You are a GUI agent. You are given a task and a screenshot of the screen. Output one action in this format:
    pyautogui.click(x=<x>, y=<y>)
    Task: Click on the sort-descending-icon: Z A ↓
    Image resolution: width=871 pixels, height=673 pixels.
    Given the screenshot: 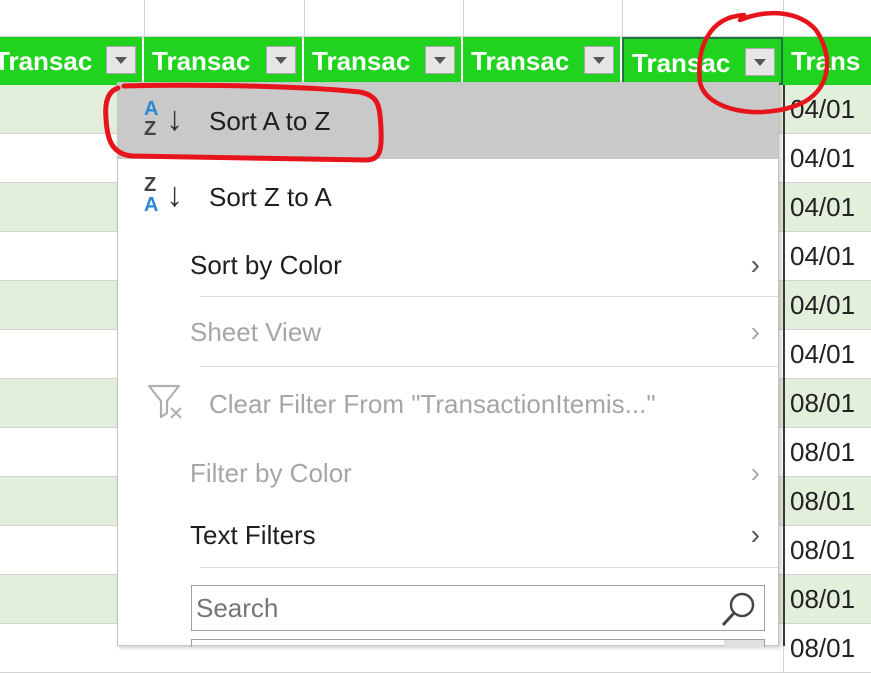 What is the action you would take?
    pyautogui.click(x=167, y=197)
    